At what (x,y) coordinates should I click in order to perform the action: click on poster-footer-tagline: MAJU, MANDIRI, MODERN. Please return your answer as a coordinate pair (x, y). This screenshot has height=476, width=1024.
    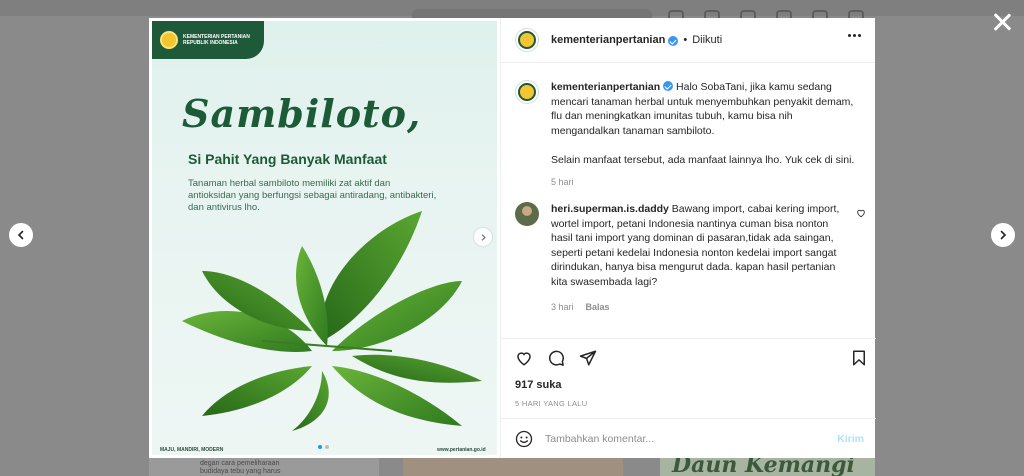
    Looking at the image, I should click on (192, 450).